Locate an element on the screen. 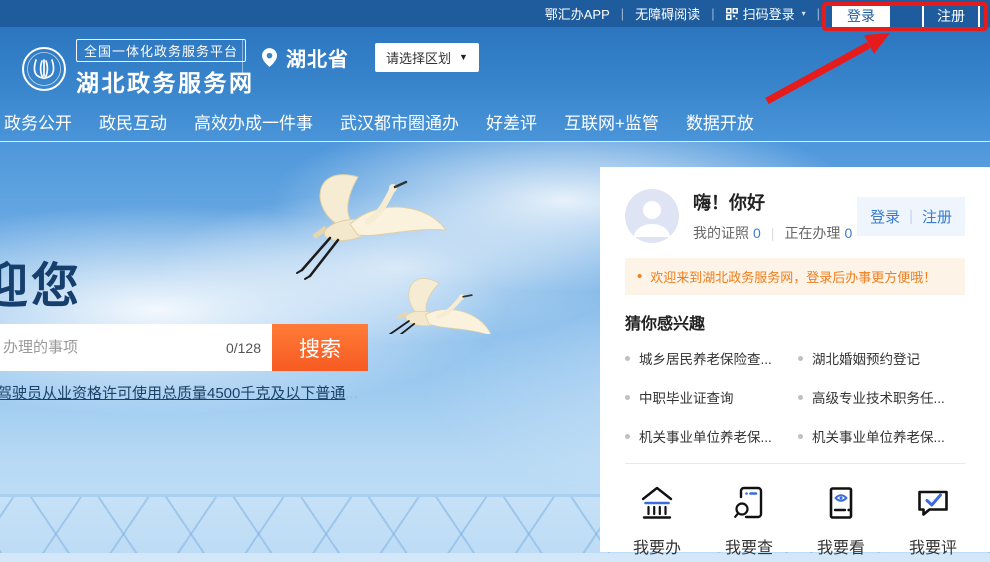  section-title-interests: 猜你感兴趣 is located at coordinates (665, 324).